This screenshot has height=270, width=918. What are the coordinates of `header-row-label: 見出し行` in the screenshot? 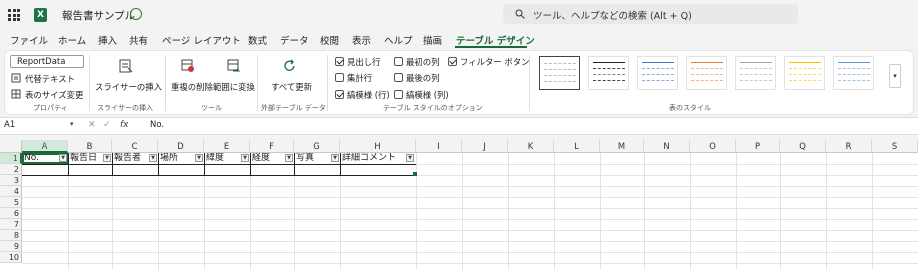 It's located at (364, 62).